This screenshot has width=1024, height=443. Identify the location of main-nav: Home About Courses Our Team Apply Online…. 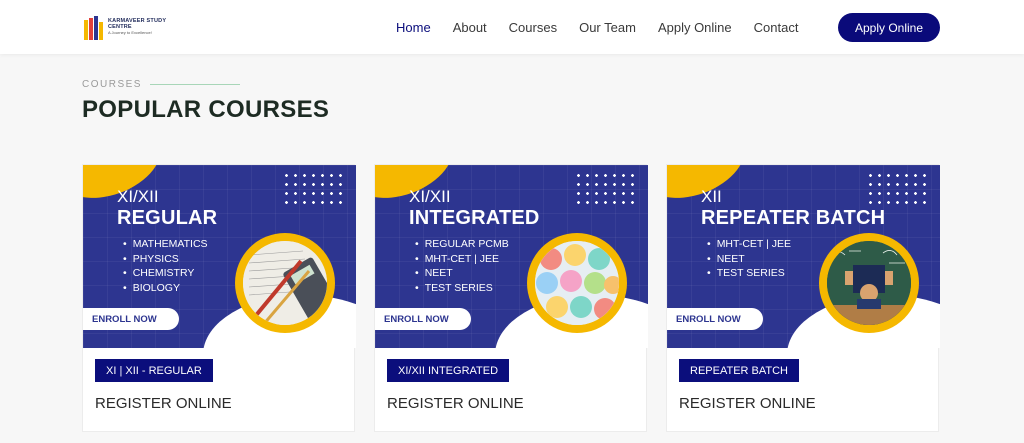
(608, 27).